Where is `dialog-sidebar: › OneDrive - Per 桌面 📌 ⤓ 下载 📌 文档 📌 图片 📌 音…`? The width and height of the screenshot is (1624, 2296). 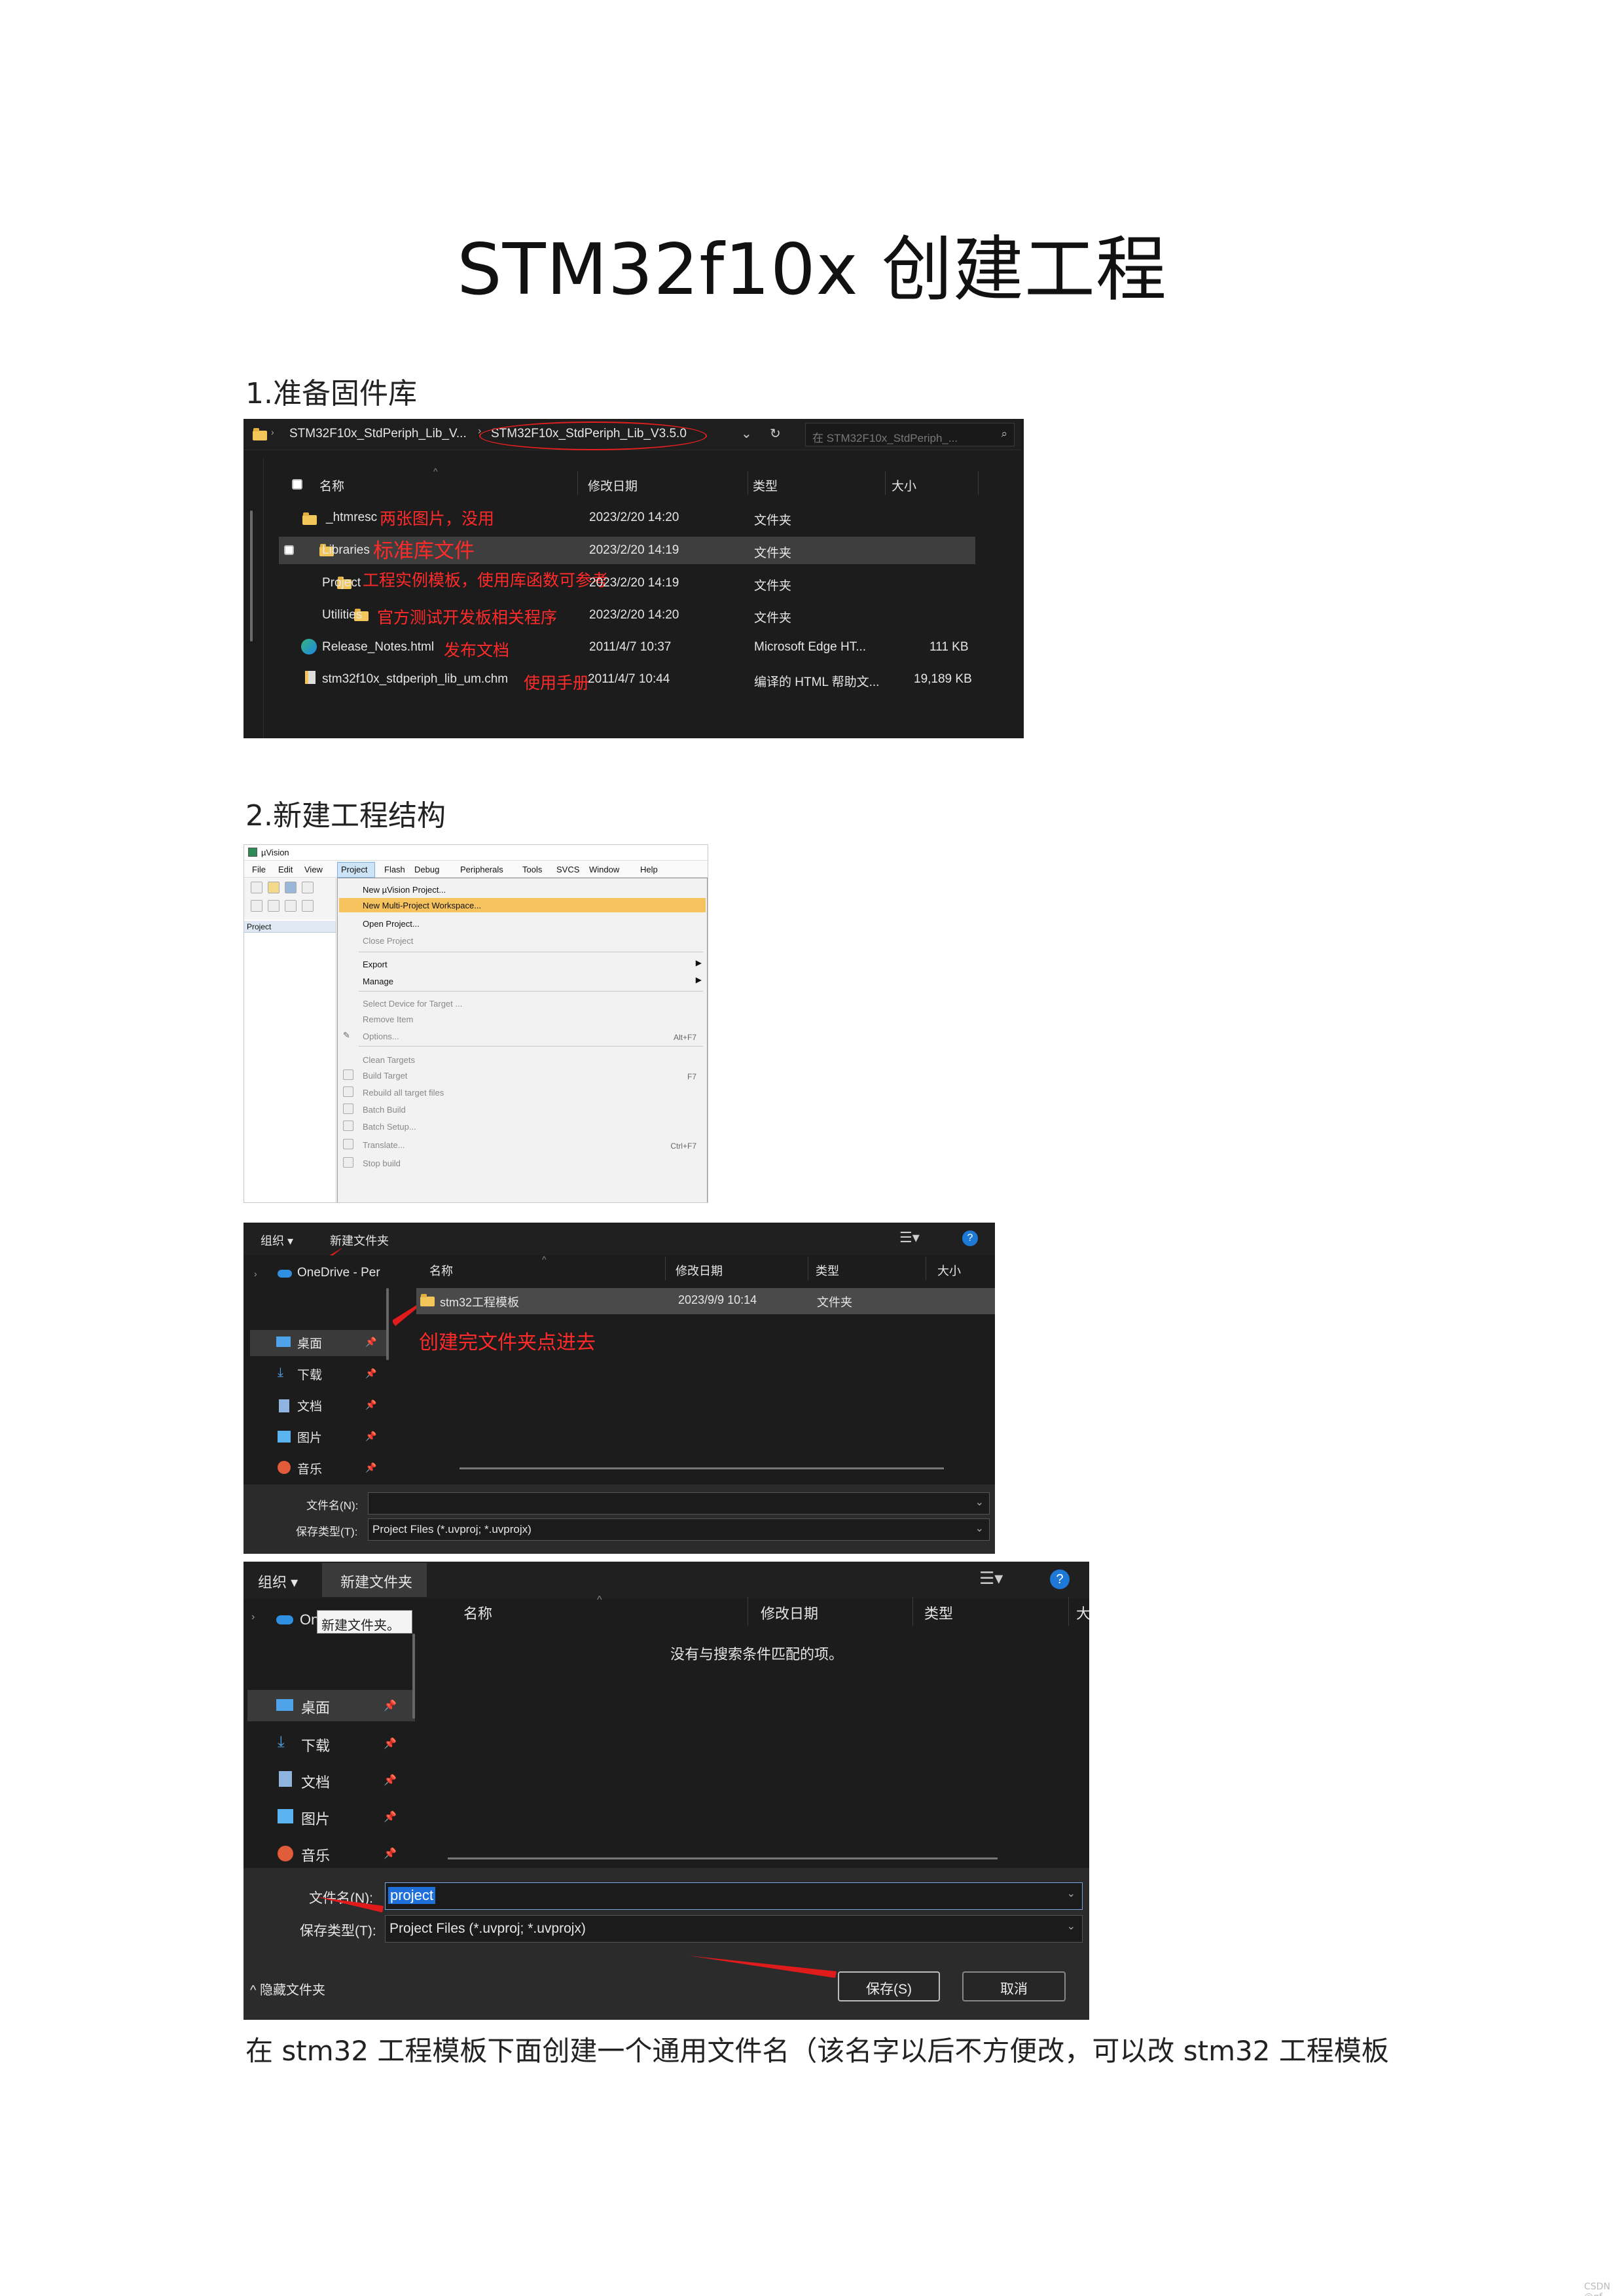 dialog-sidebar: › OneDrive - Per 桌面 📌 ⤓ 下载 📌 文档 📌 图片 📌 音… is located at coordinates (318, 1366).